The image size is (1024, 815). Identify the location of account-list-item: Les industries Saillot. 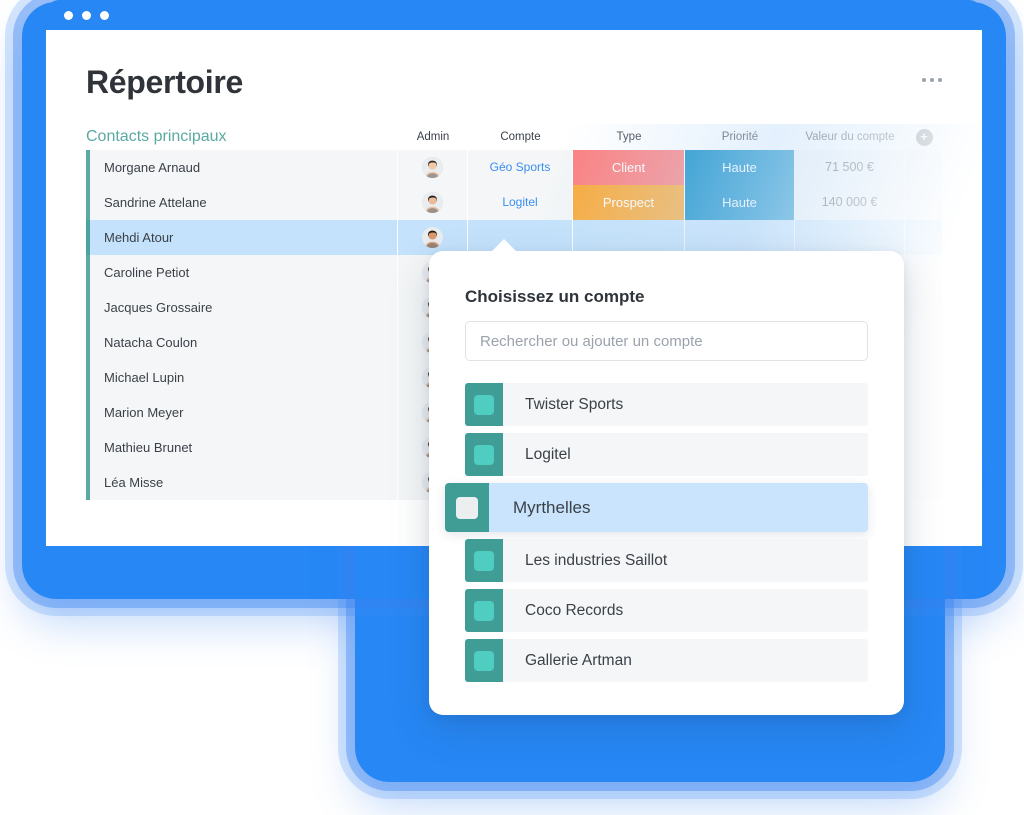
(666, 560).